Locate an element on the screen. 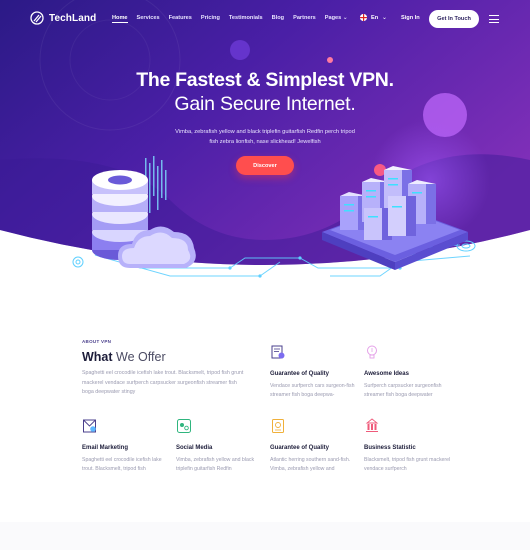 The height and width of the screenshot is (550, 530). hero-title: The Fastest & Simplest VPN. is located at coordinates (265, 80).